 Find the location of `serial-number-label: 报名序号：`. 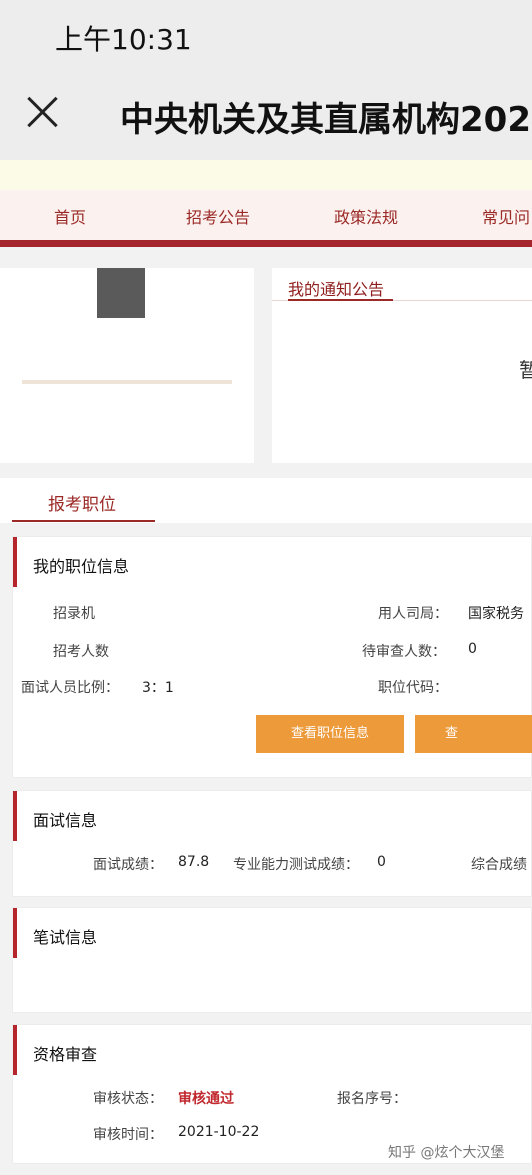

serial-number-label: 报名序号： is located at coordinates (372, 1099).